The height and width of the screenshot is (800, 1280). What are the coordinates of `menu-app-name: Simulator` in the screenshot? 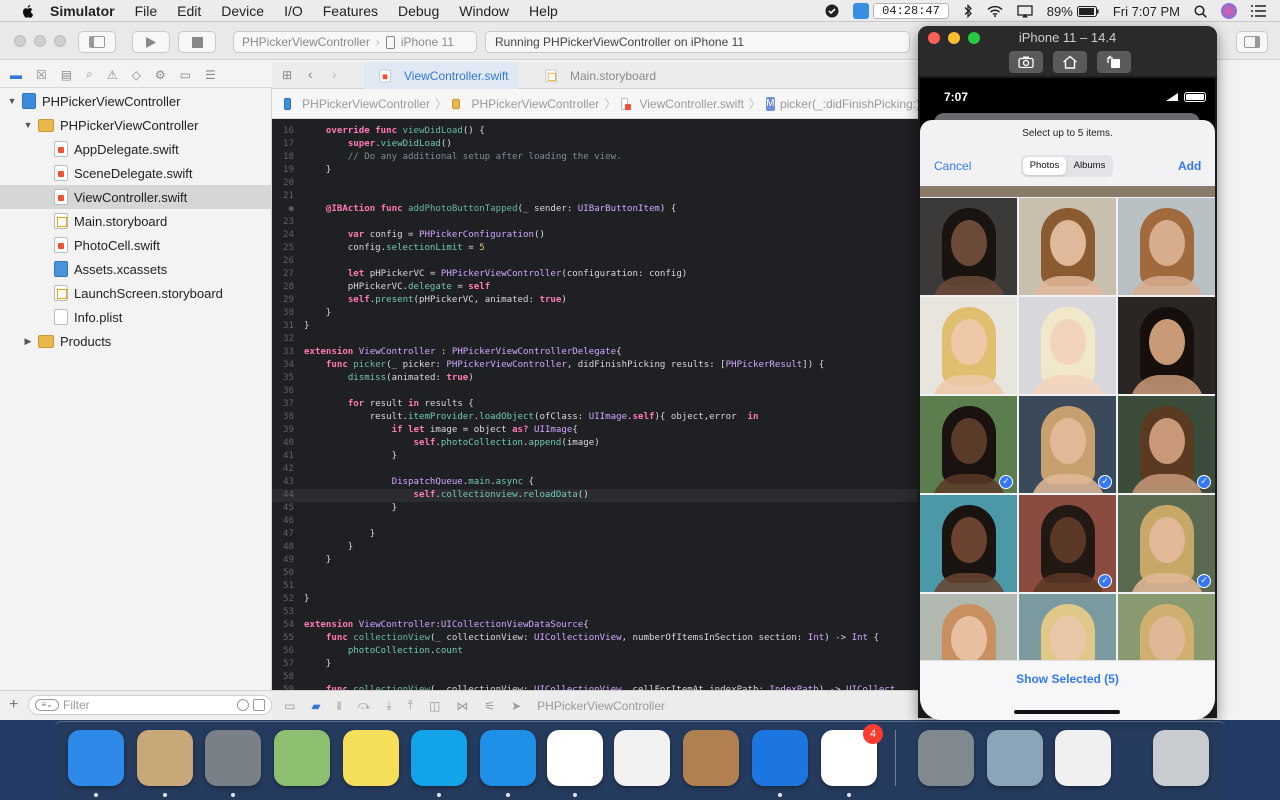 It's located at (82, 11).